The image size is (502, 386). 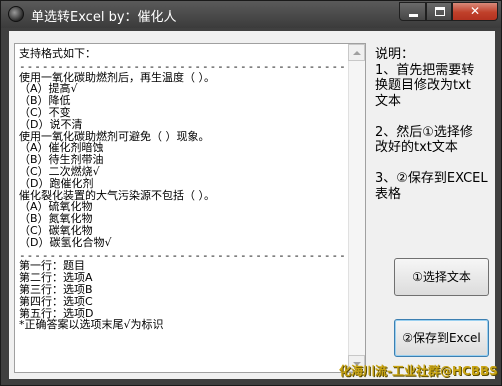 I want to click on close-button: ✕, so click(x=475, y=11).